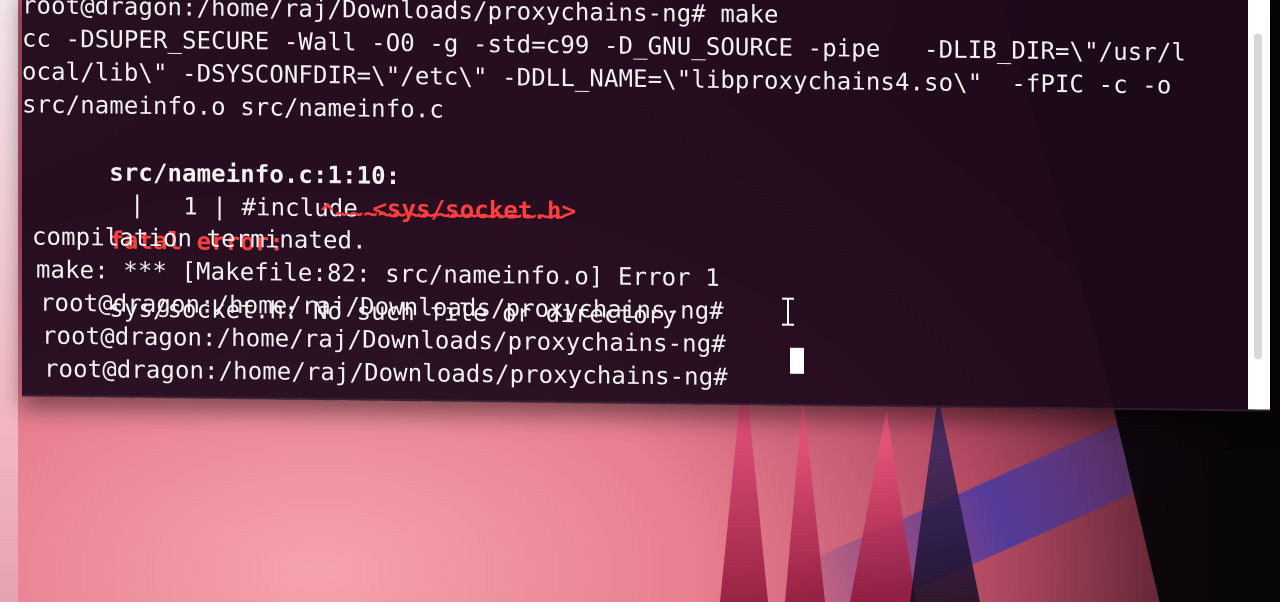 The width and height of the screenshot is (1280, 602). What do you see at coordinates (336, 189) in the screenshot?
I see `include-source-line: 1 | #include <sys/socket.h>` at bounding box center [336, 189].